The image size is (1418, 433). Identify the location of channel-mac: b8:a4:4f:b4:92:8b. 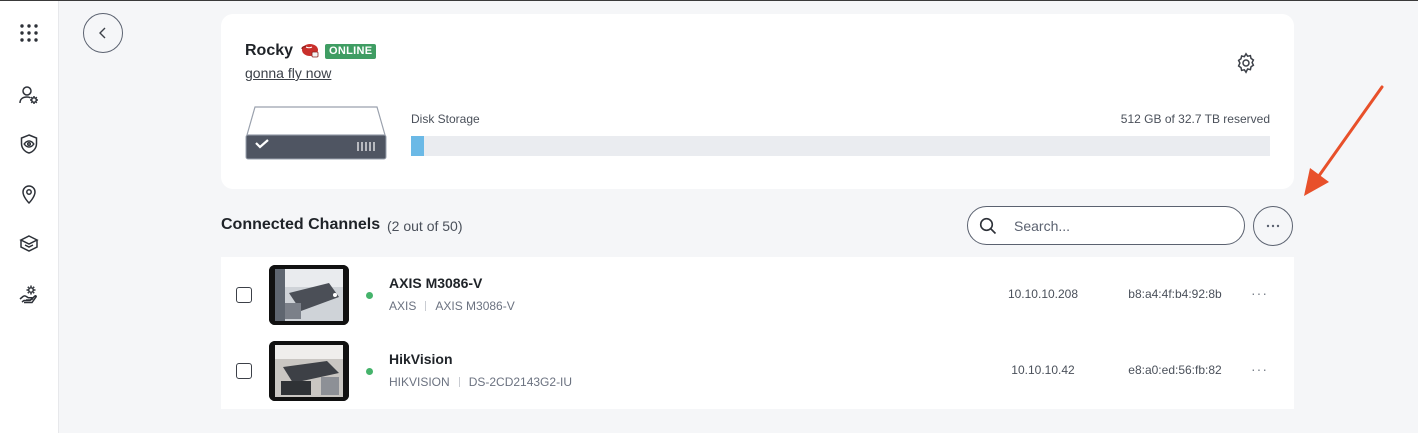
(1175, 294).